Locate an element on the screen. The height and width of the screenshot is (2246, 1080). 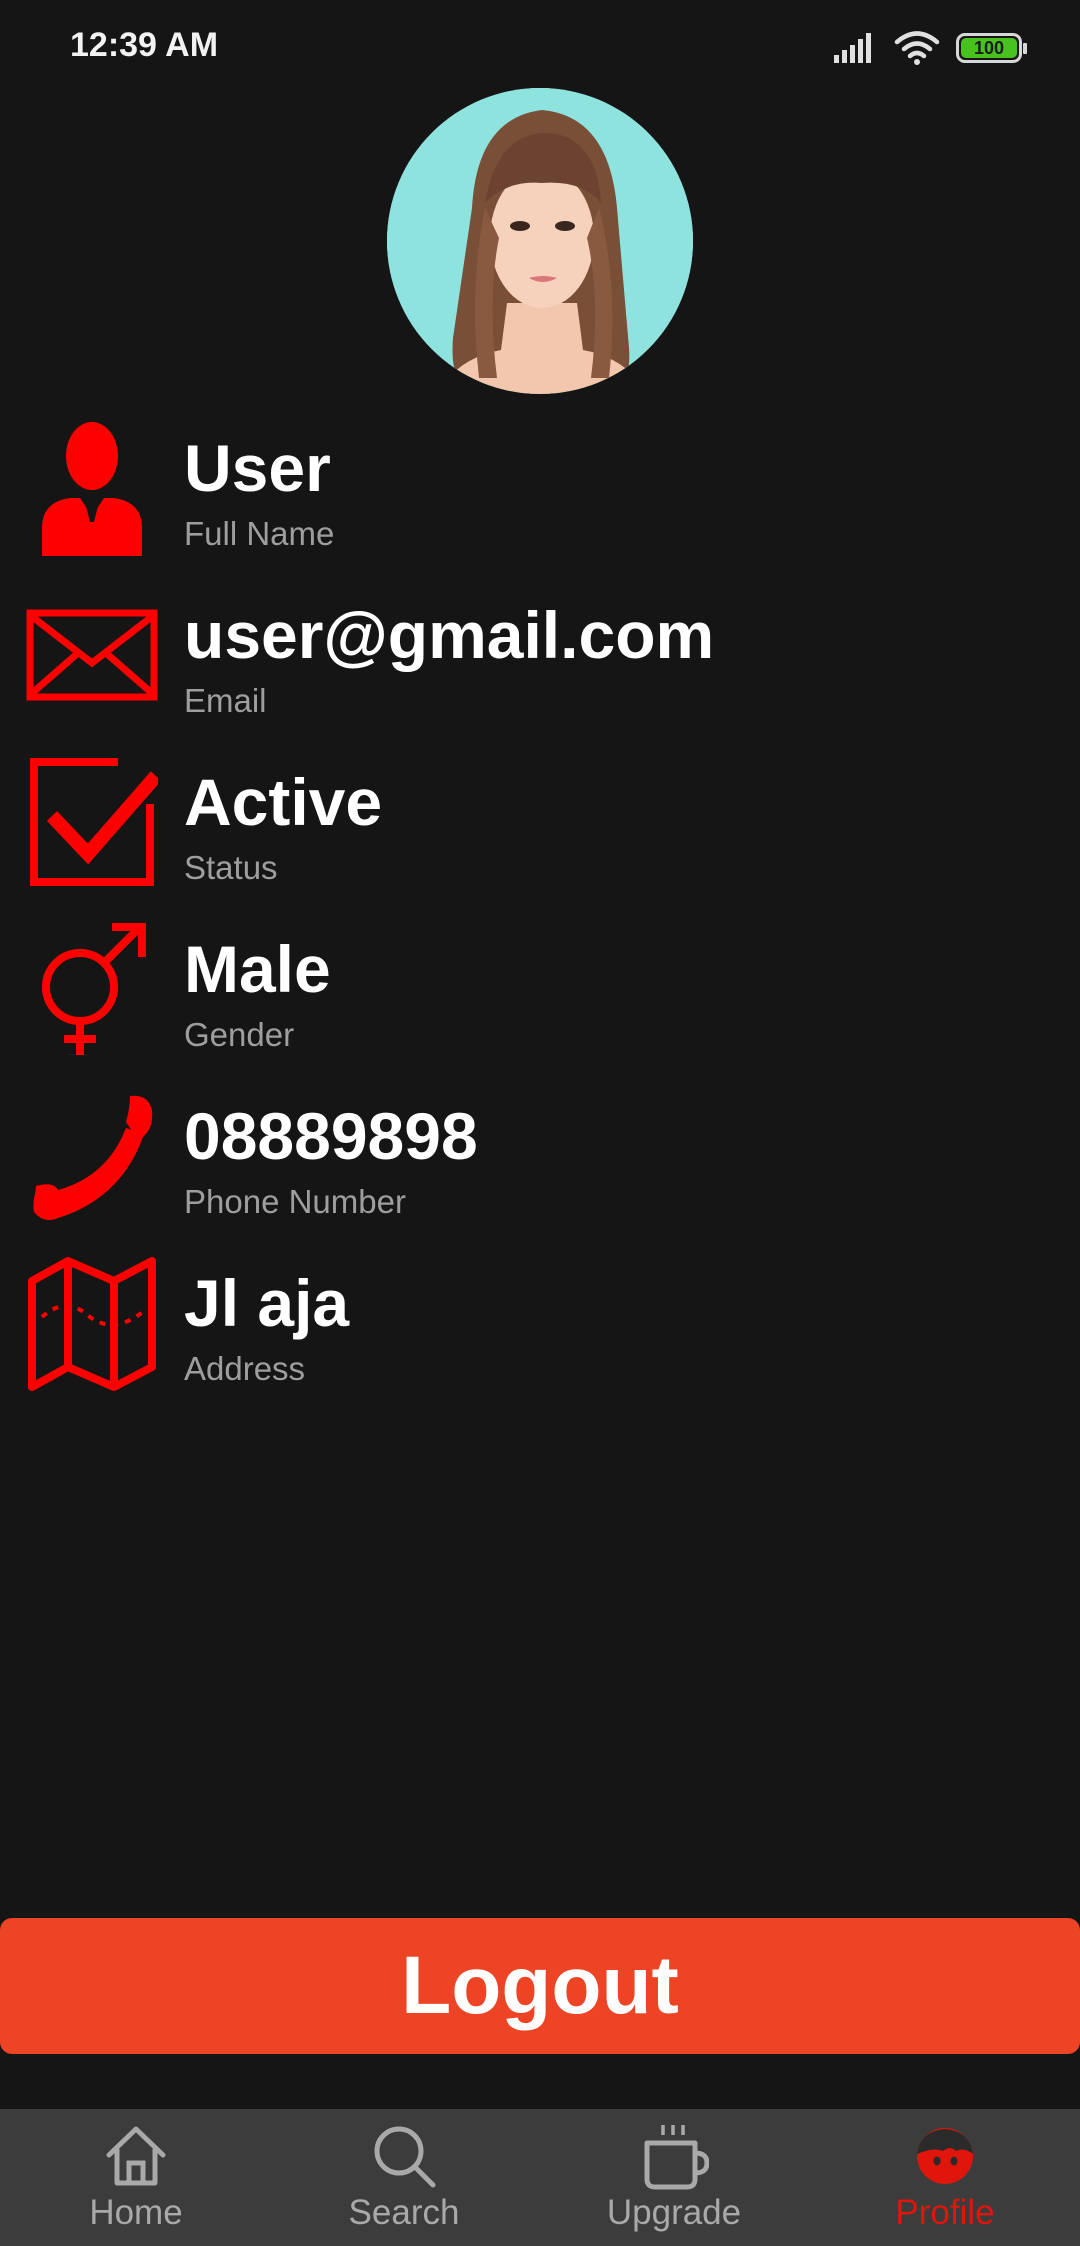
status-icons: 100 is located at coordinates (930, 48).